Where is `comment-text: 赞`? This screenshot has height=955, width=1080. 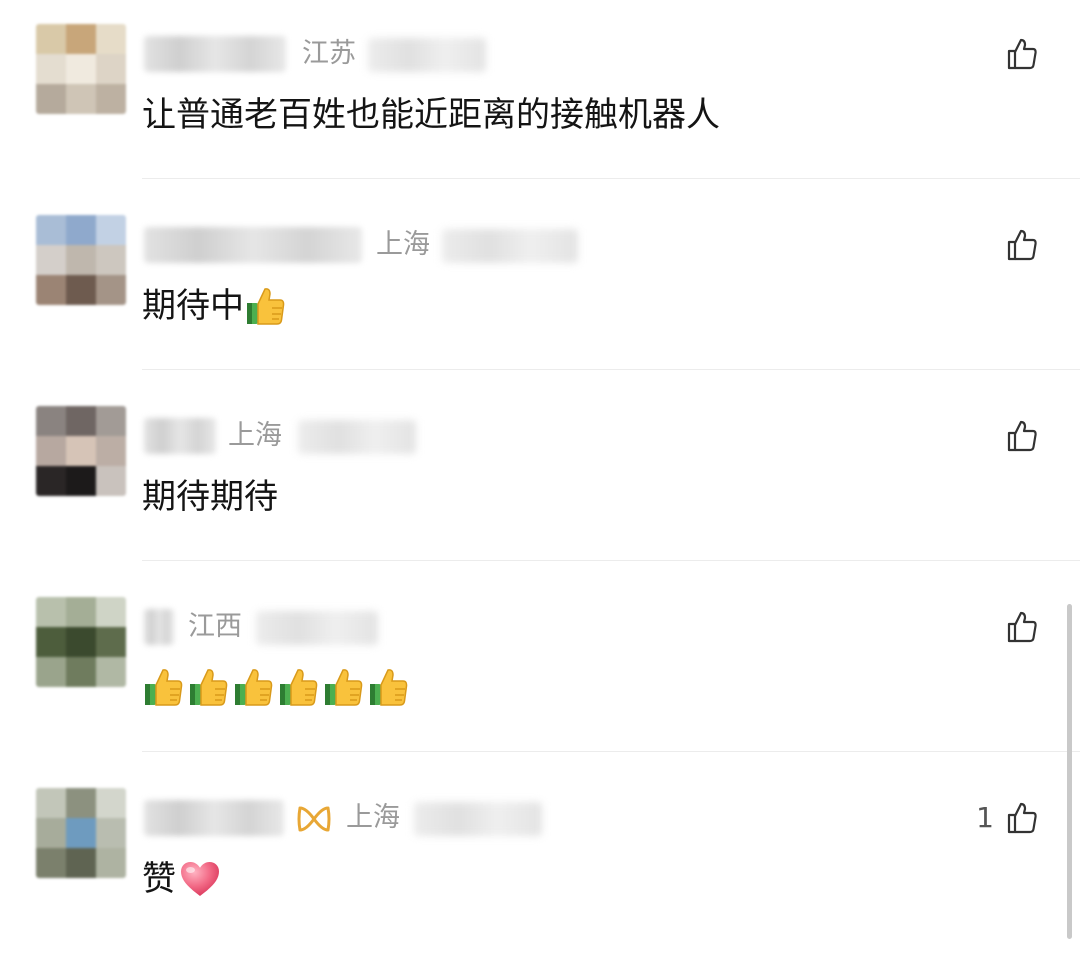 comment-text: 赞 is located at coordinates (182, 879).